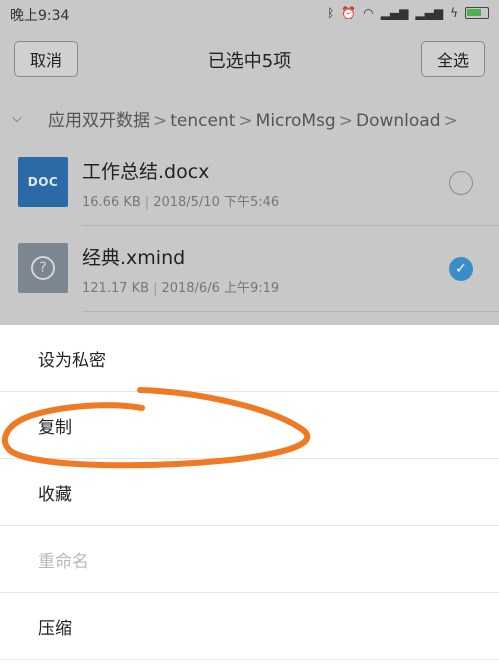 The height and width of the screenshot is (672, 499). Describe the element at coordinates (331, 13) in the screenshot. I see `bluetooth-icon: ᛒ` at that location.